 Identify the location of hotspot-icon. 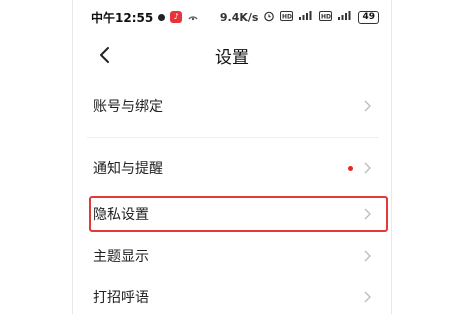
(193, 17).